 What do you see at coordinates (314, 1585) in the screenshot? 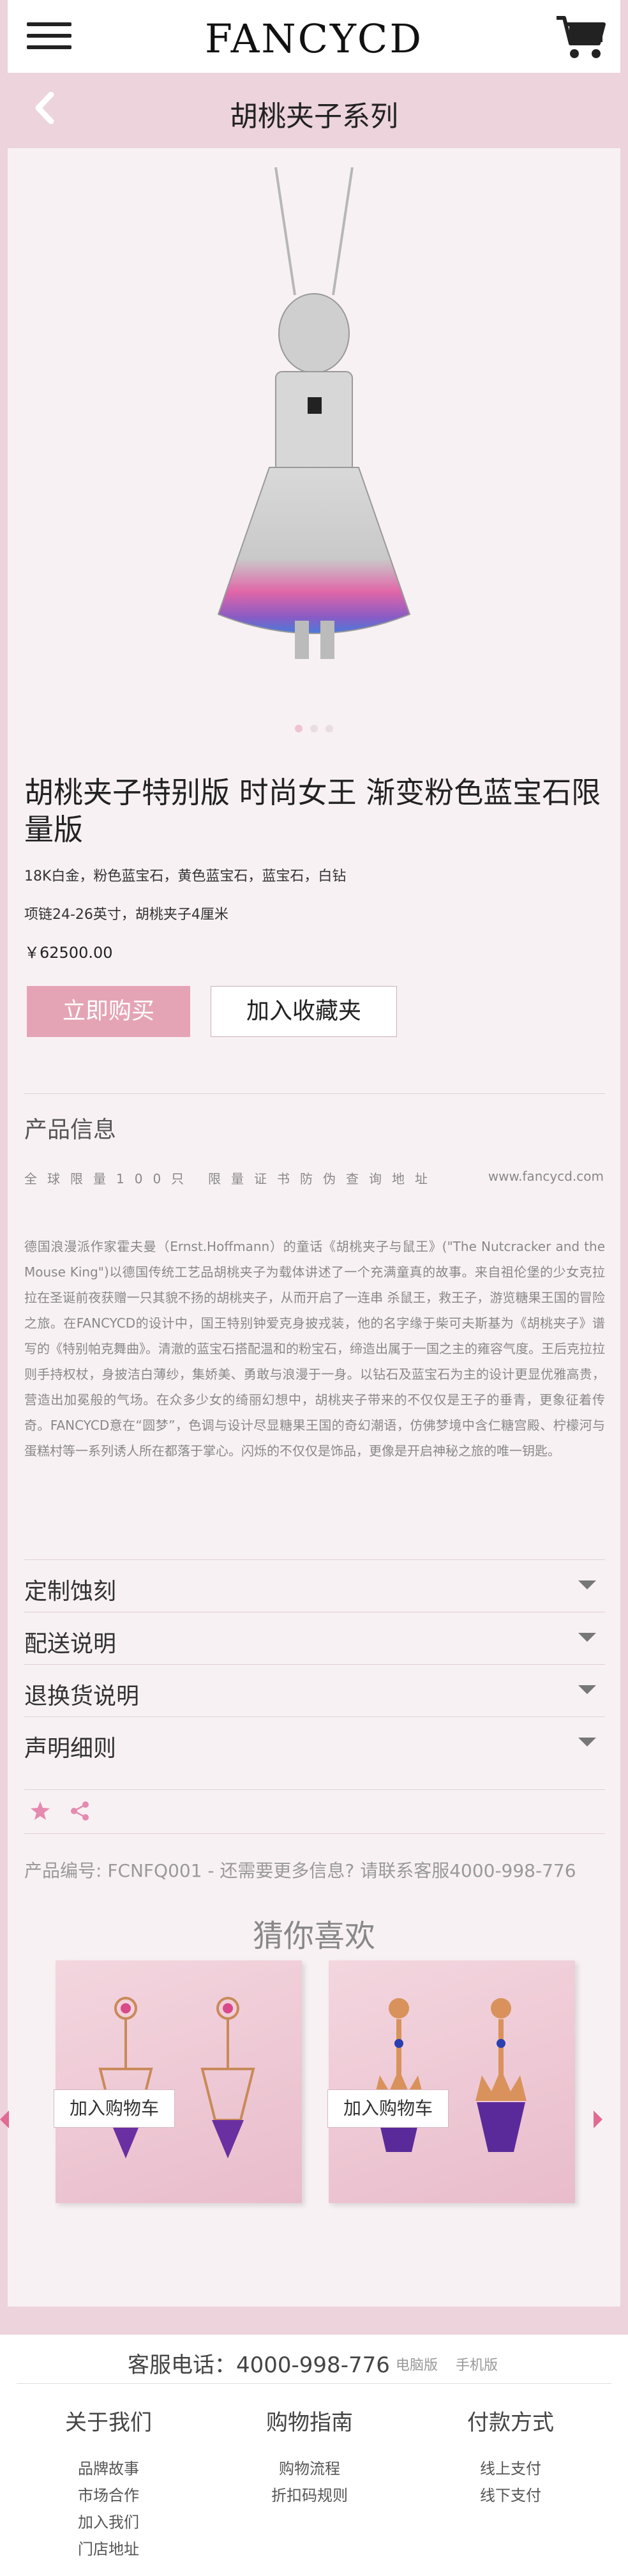
I see `accordion-custom-engraving: 定制蚀刻` at bounding box center [314, 1585].